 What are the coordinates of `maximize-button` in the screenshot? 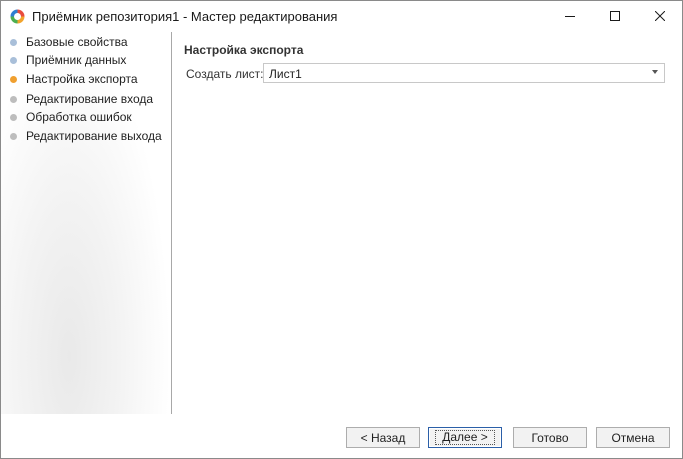 It's located at (615, 16).